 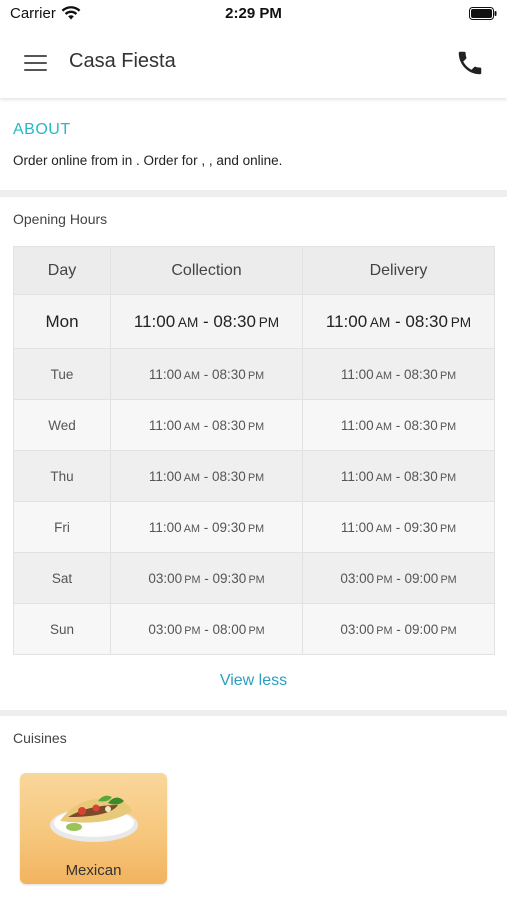 I want to click on cuisine-card-mexican: Mexican, so click(x=93, y=828).